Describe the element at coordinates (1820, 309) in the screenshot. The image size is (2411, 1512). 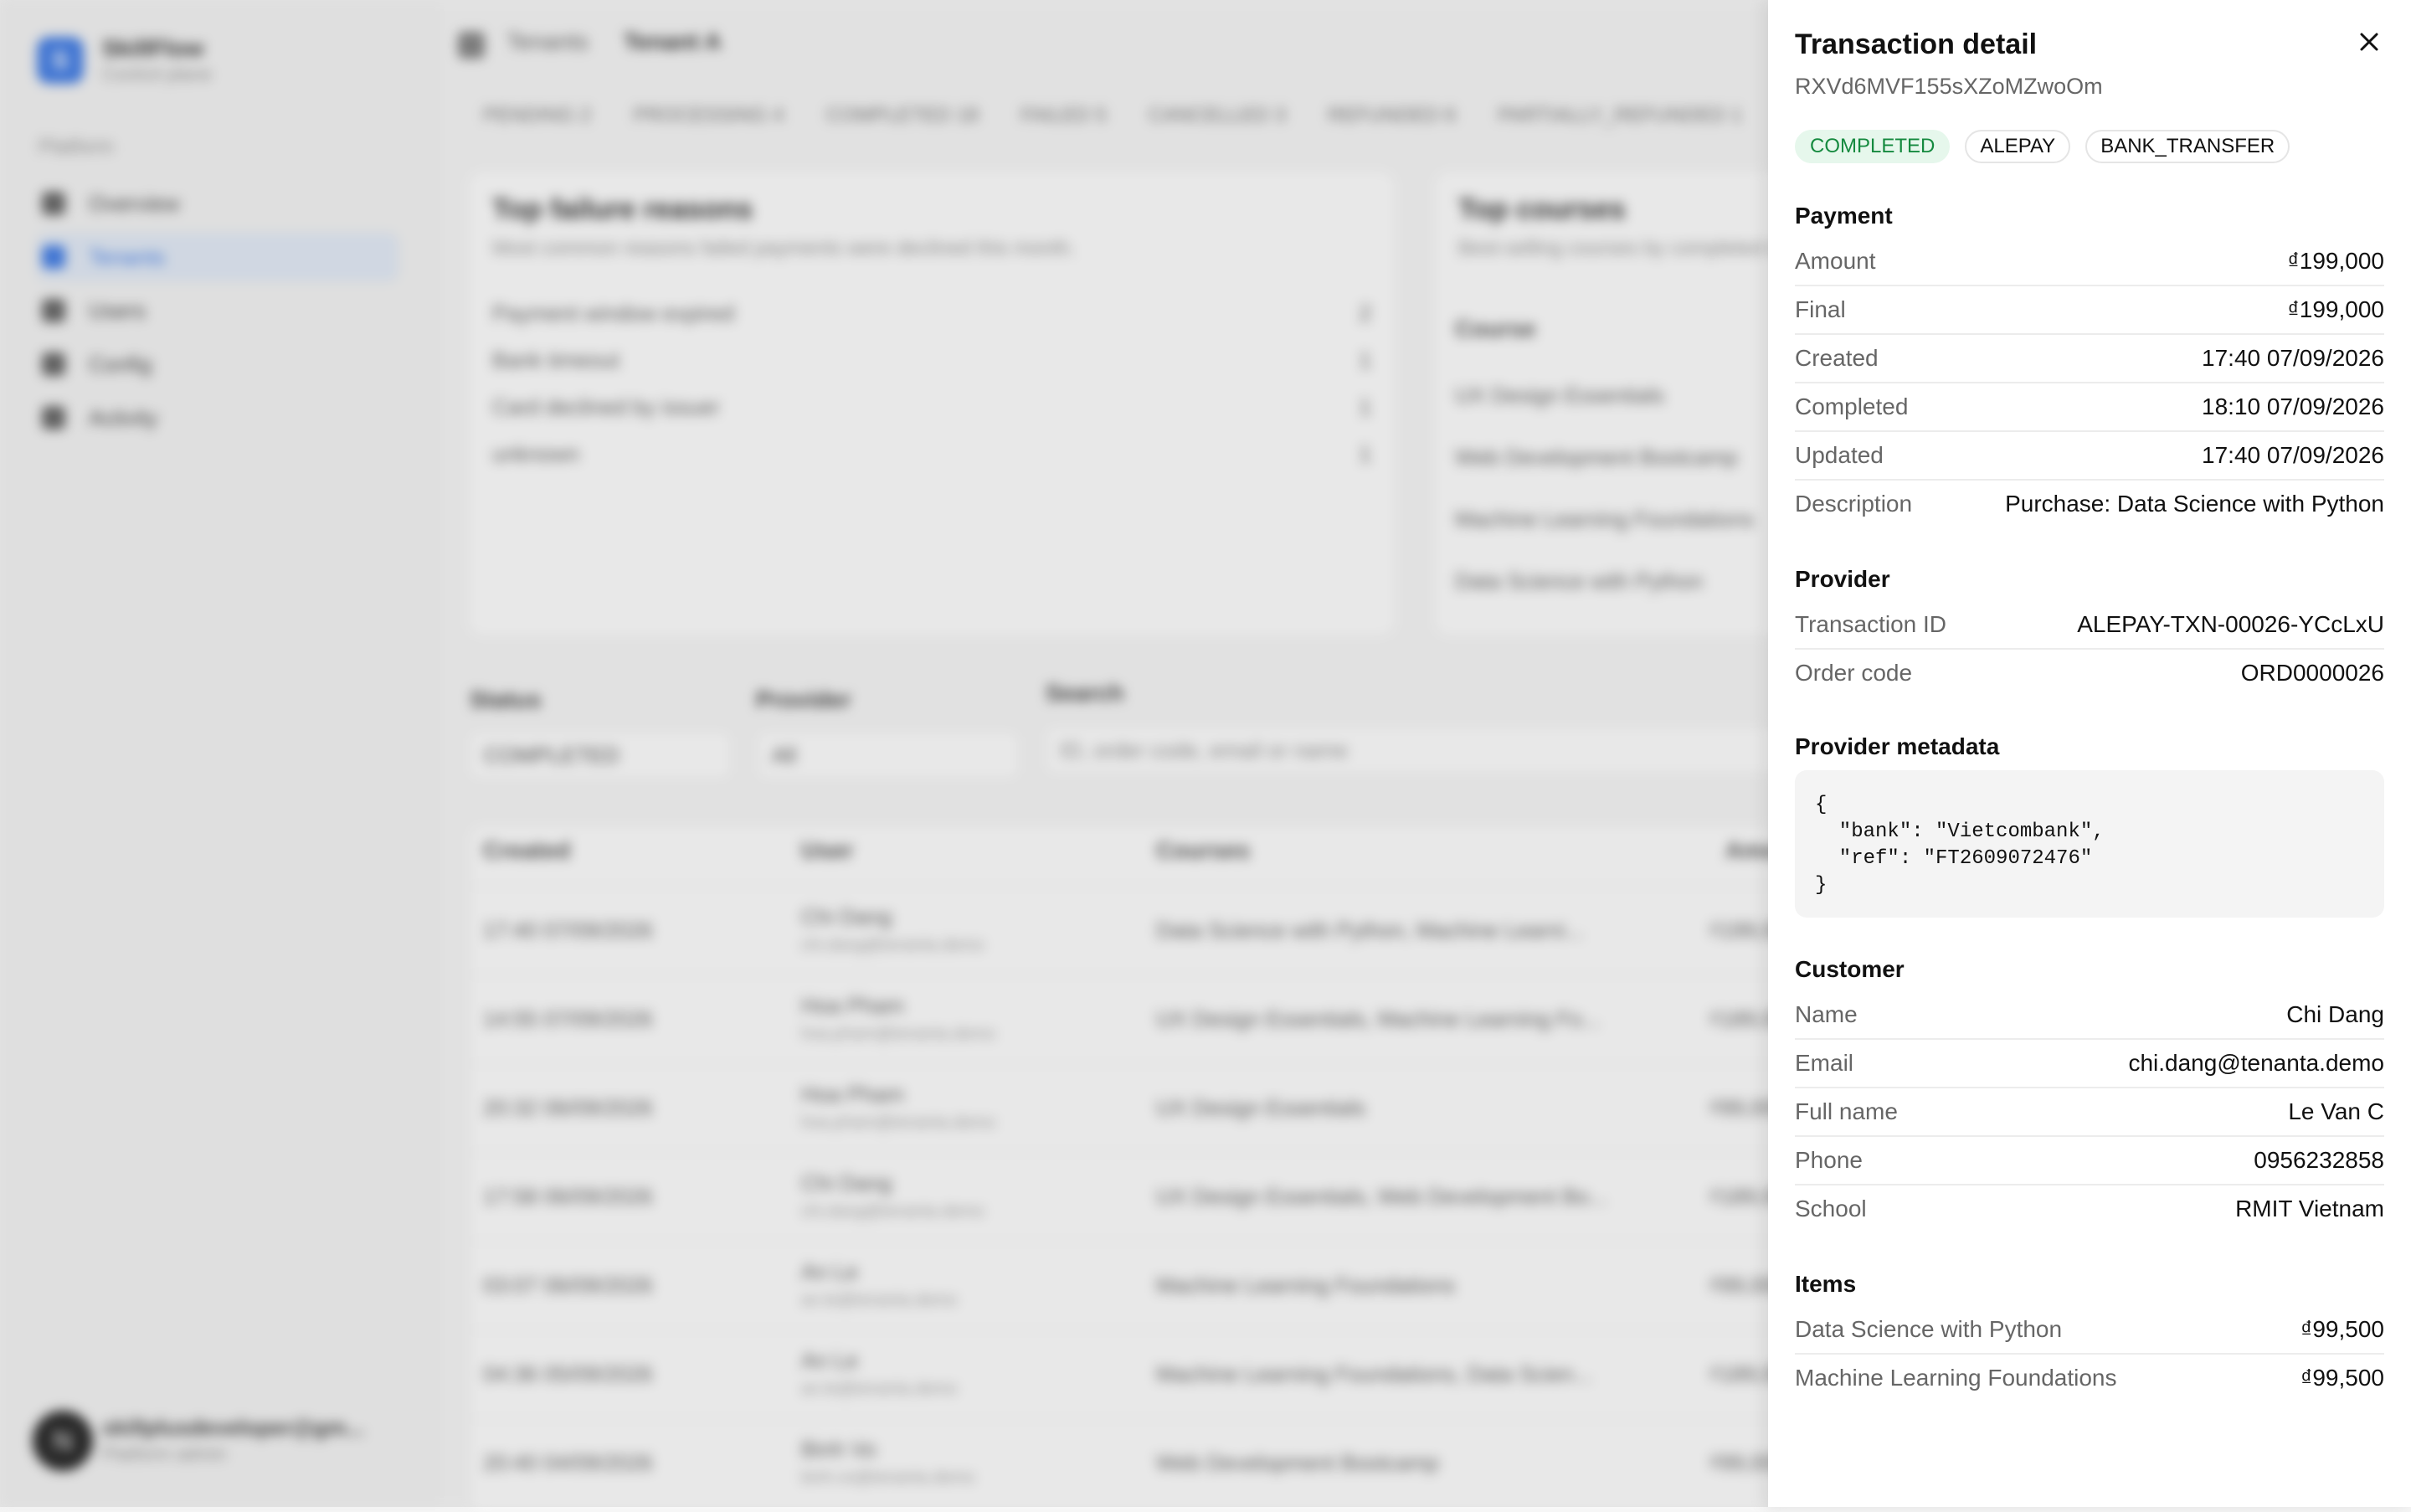
I see `detail-label: Final` at that location.